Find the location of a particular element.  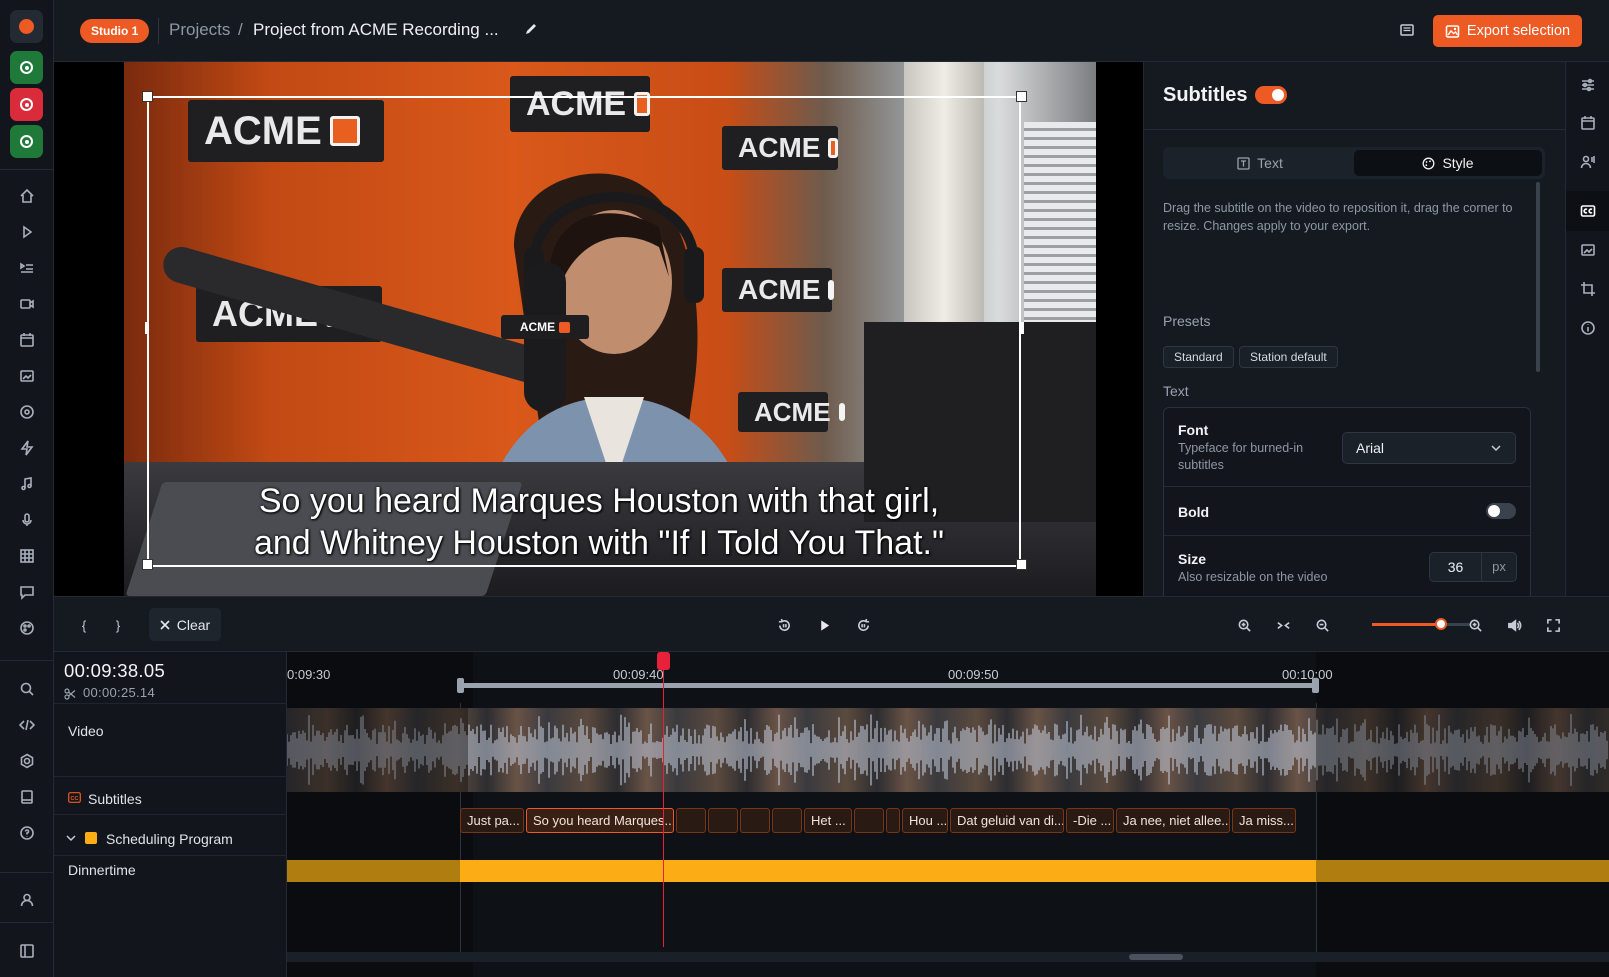

divider is located at coordinates (170, 814).